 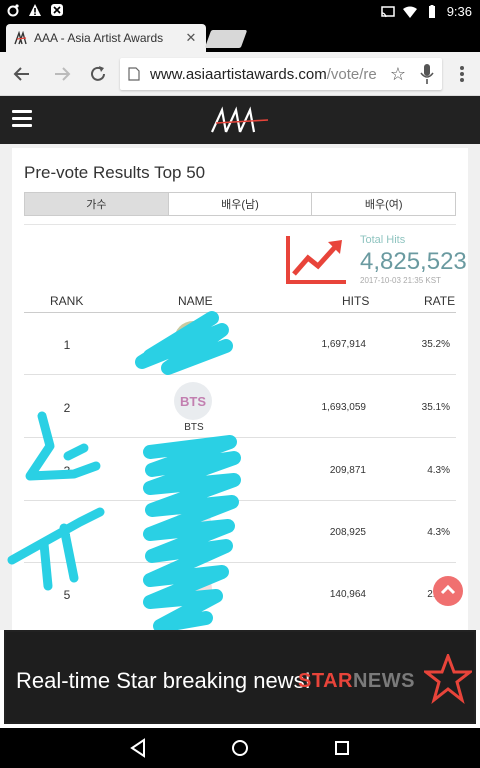 I want to click on scroll-to-top-button, so click(x=448, y=591).